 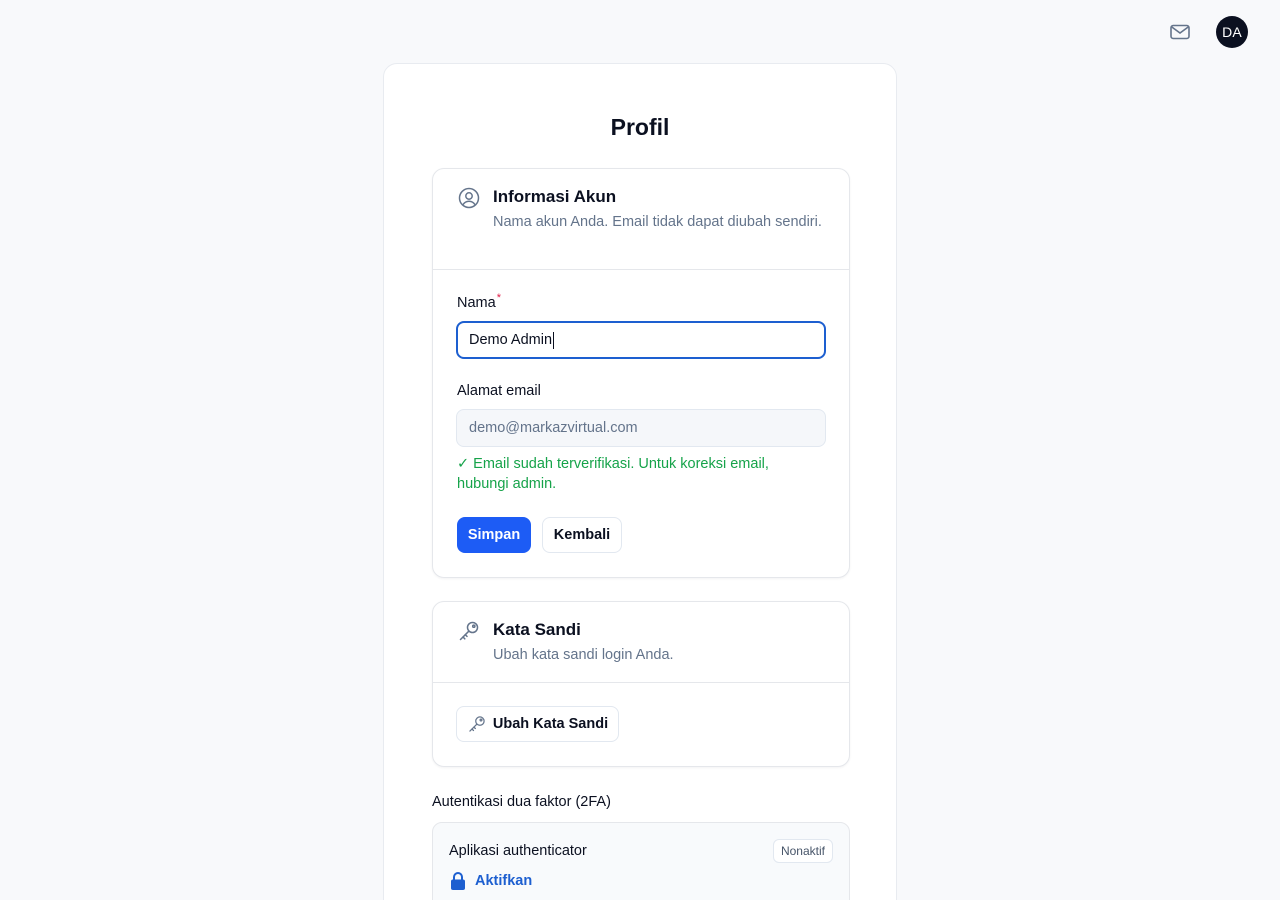 I want to click on text-caret, so click(x=554, y=340).